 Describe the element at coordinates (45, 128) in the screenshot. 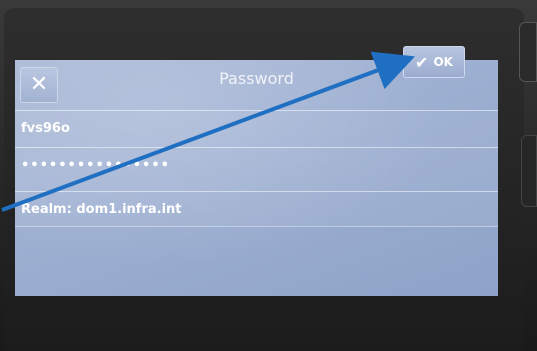

I see `username-value: fvs96o` at that location.